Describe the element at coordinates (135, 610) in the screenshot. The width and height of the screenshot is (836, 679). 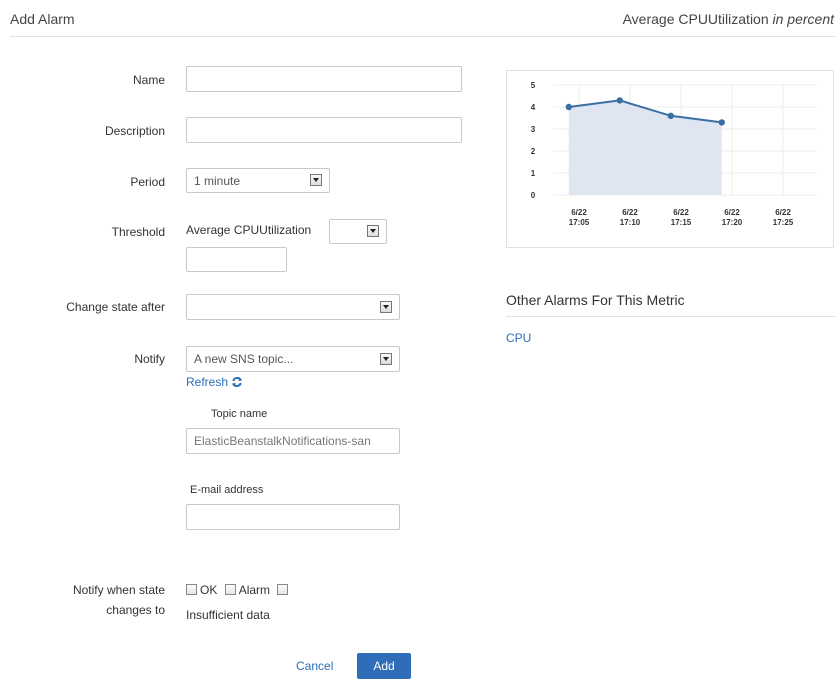
I see `notify-state-label-line2: changes to` at that location.